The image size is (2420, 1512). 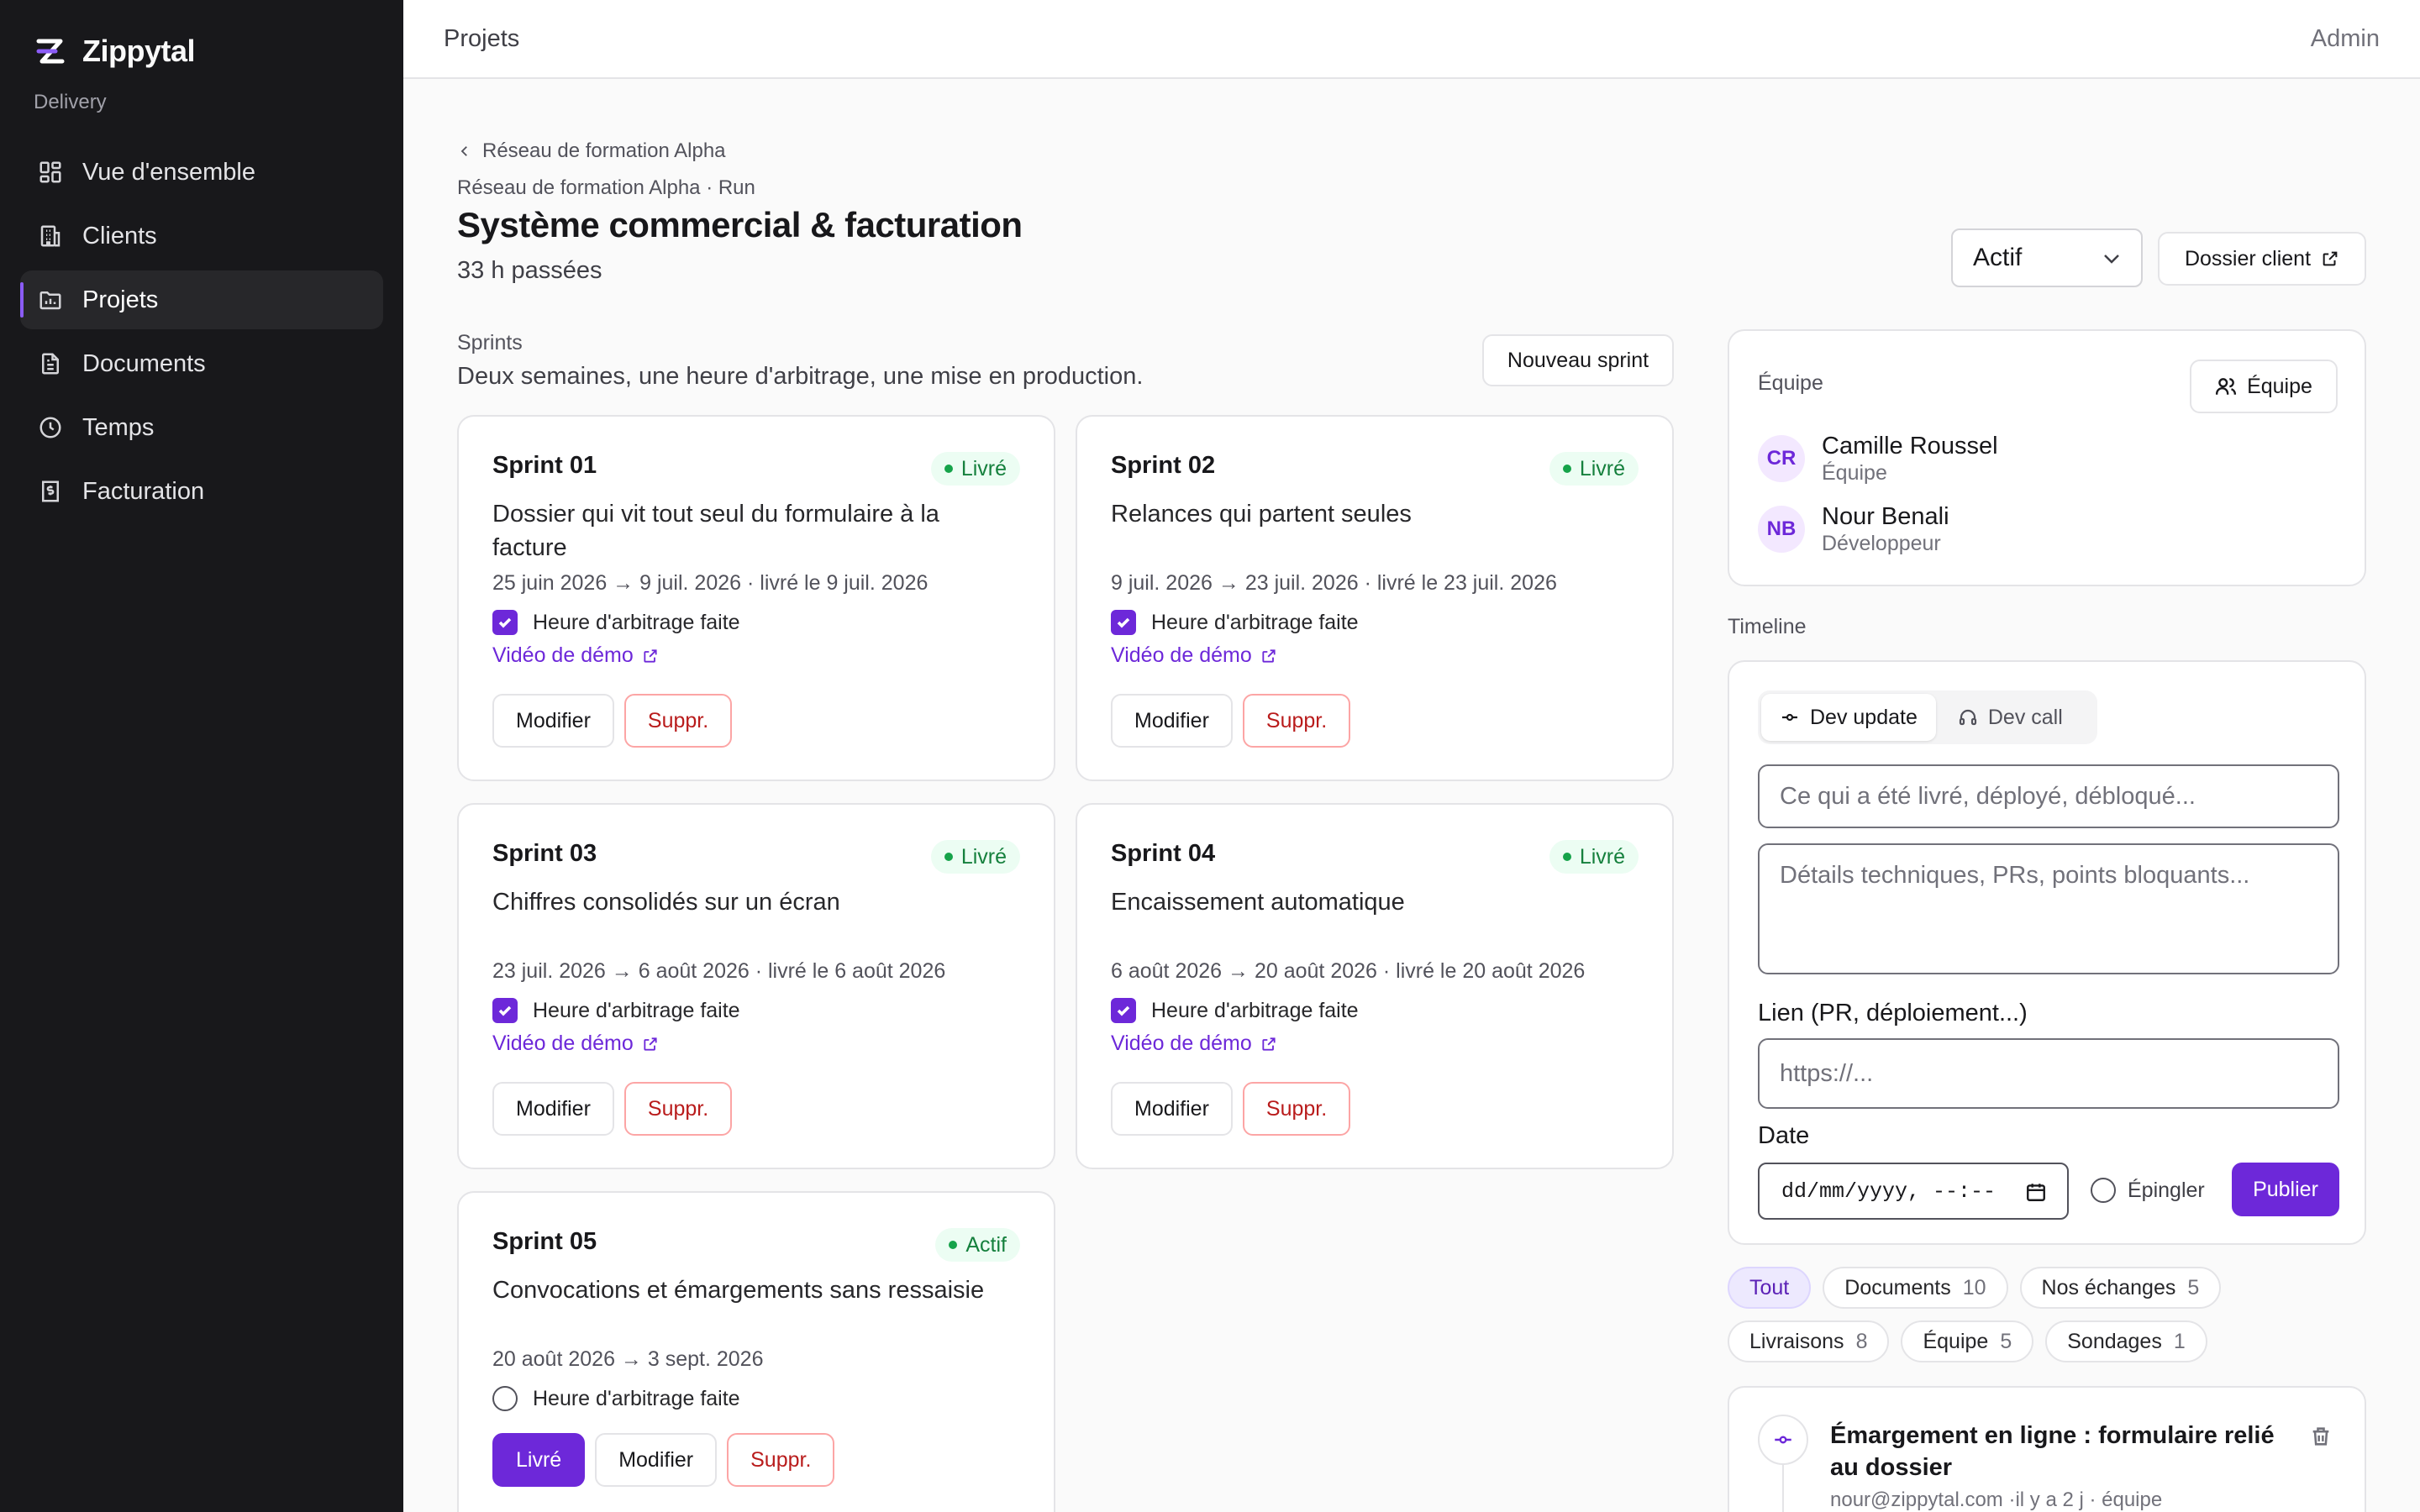 I want to click on pin-checkbox-row: Épingler, so click(x=2148, y=1190).